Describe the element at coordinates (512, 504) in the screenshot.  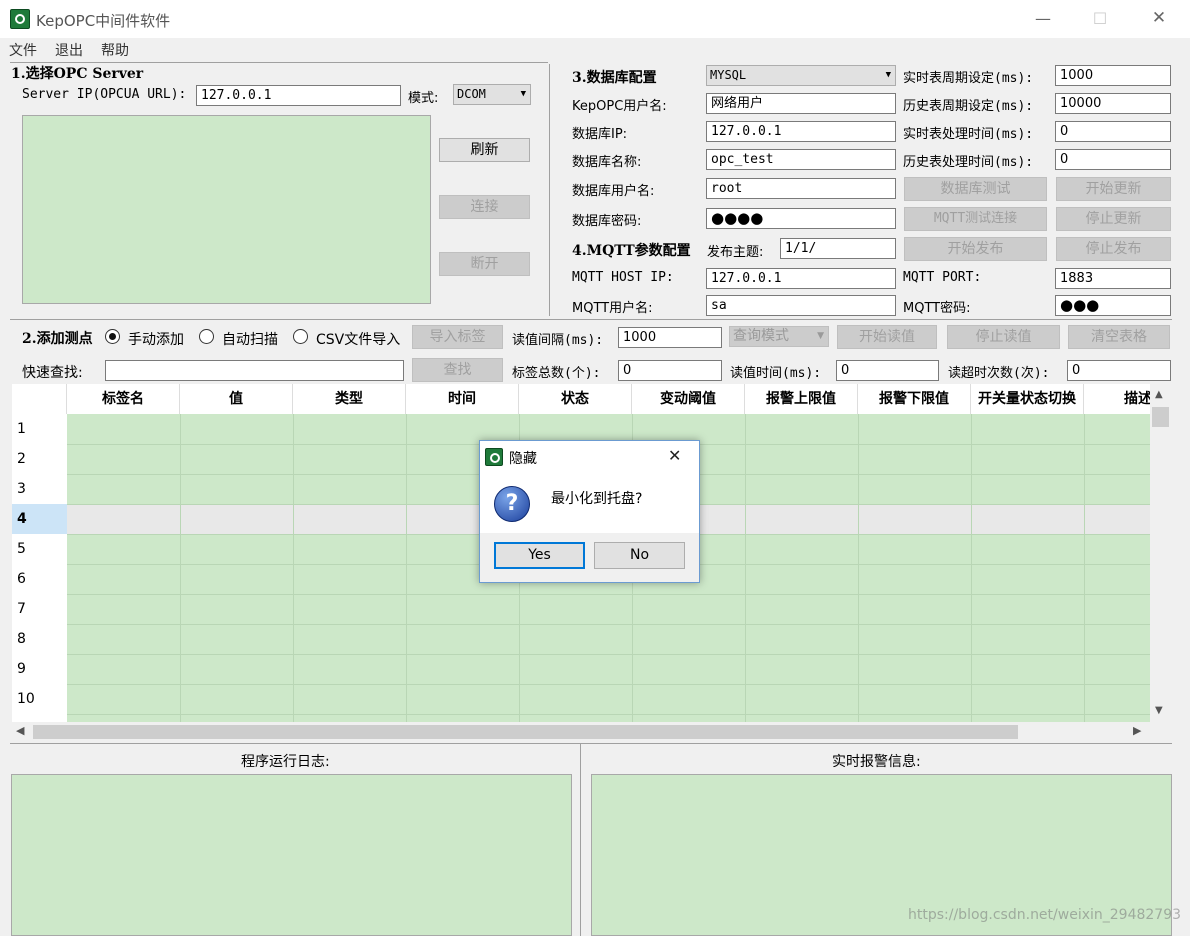
I see `question-icon: ?` at that location.